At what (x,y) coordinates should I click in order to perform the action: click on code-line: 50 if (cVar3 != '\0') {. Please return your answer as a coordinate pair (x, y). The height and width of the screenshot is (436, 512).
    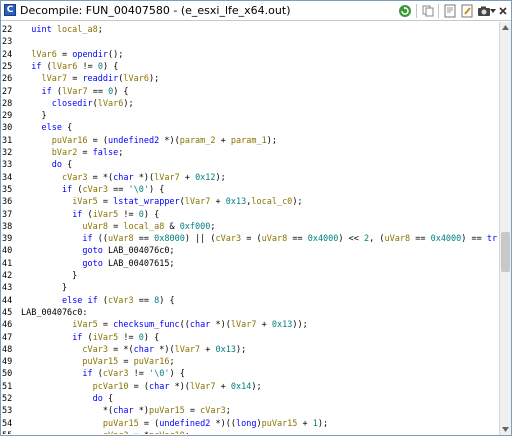
    Looking at the image, I should click on (249, 374).